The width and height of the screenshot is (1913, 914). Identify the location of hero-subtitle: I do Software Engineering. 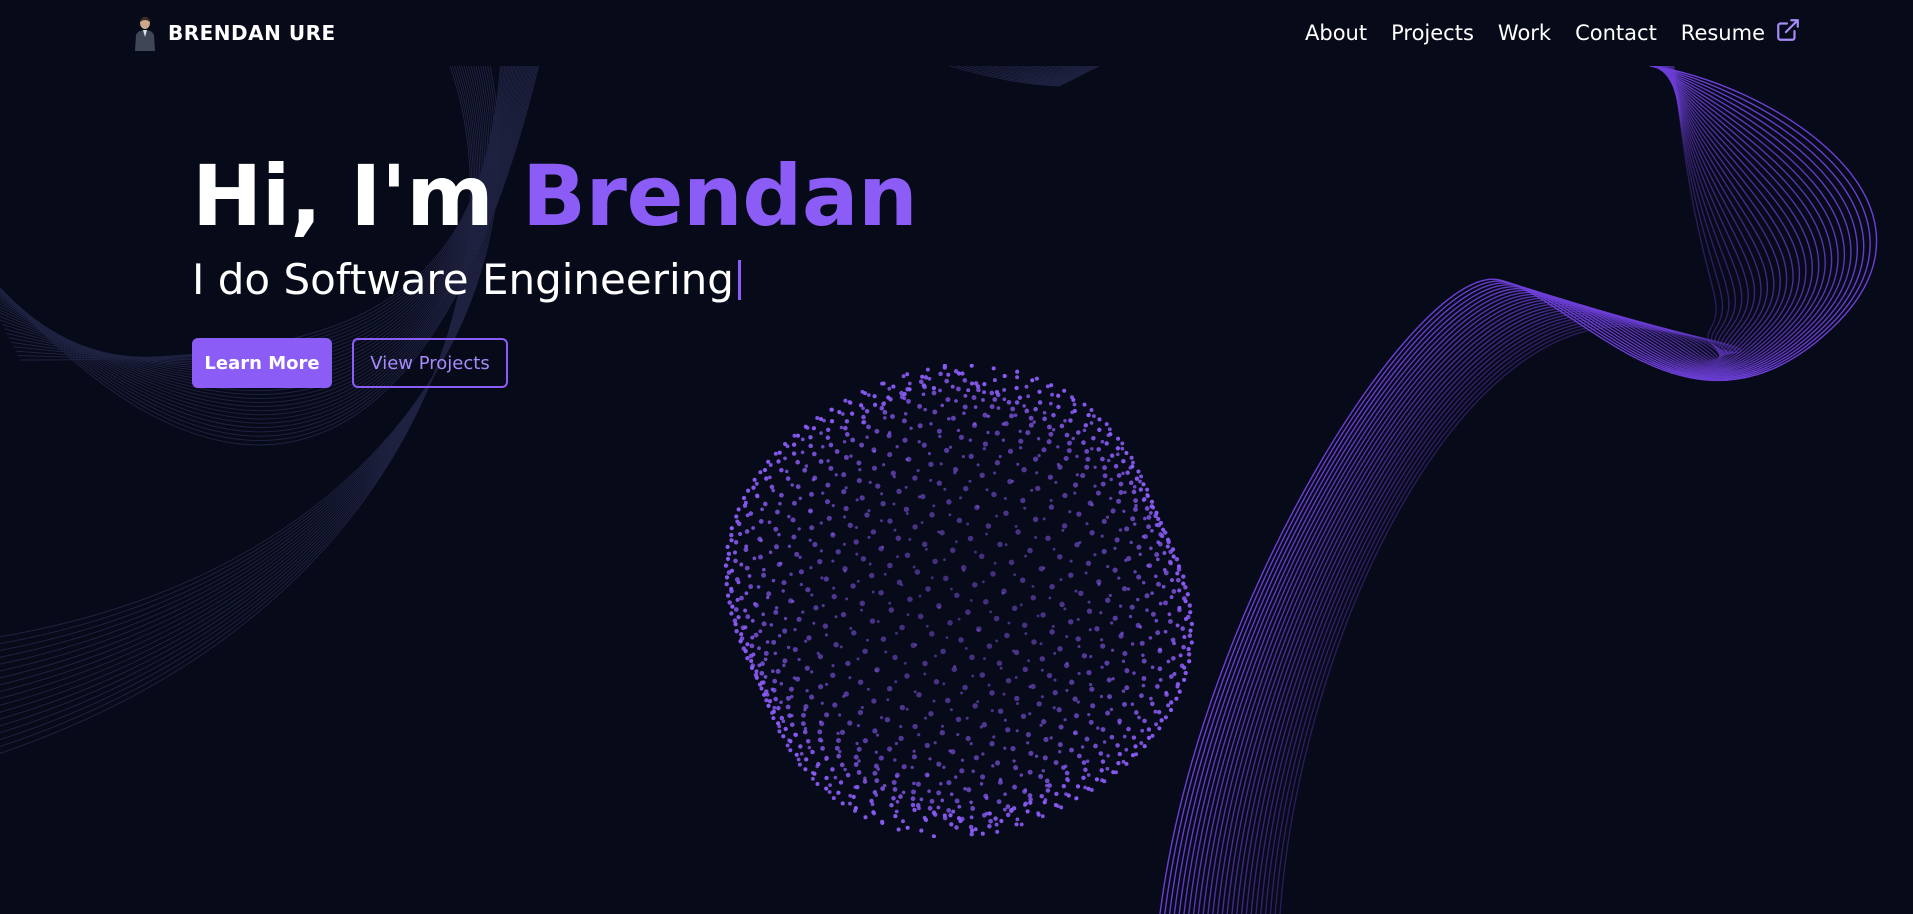
(554, 280).